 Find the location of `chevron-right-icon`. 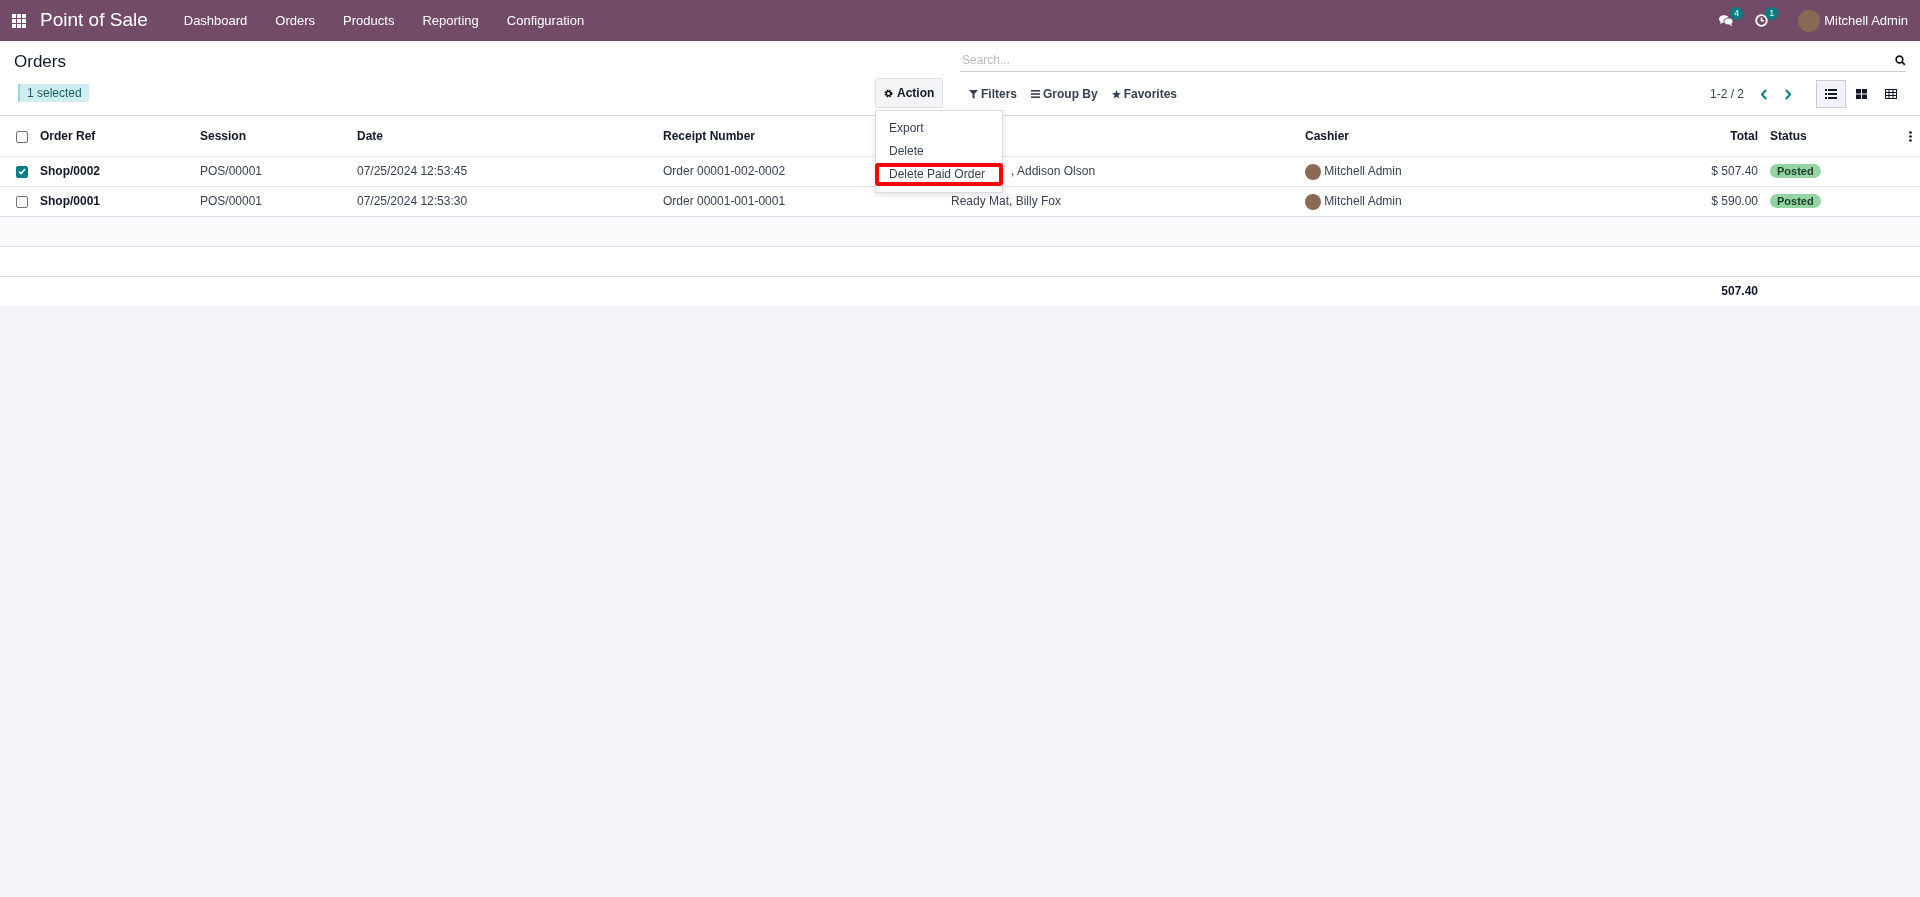

chevron-right-icon is located at coordinates (1788, 95).